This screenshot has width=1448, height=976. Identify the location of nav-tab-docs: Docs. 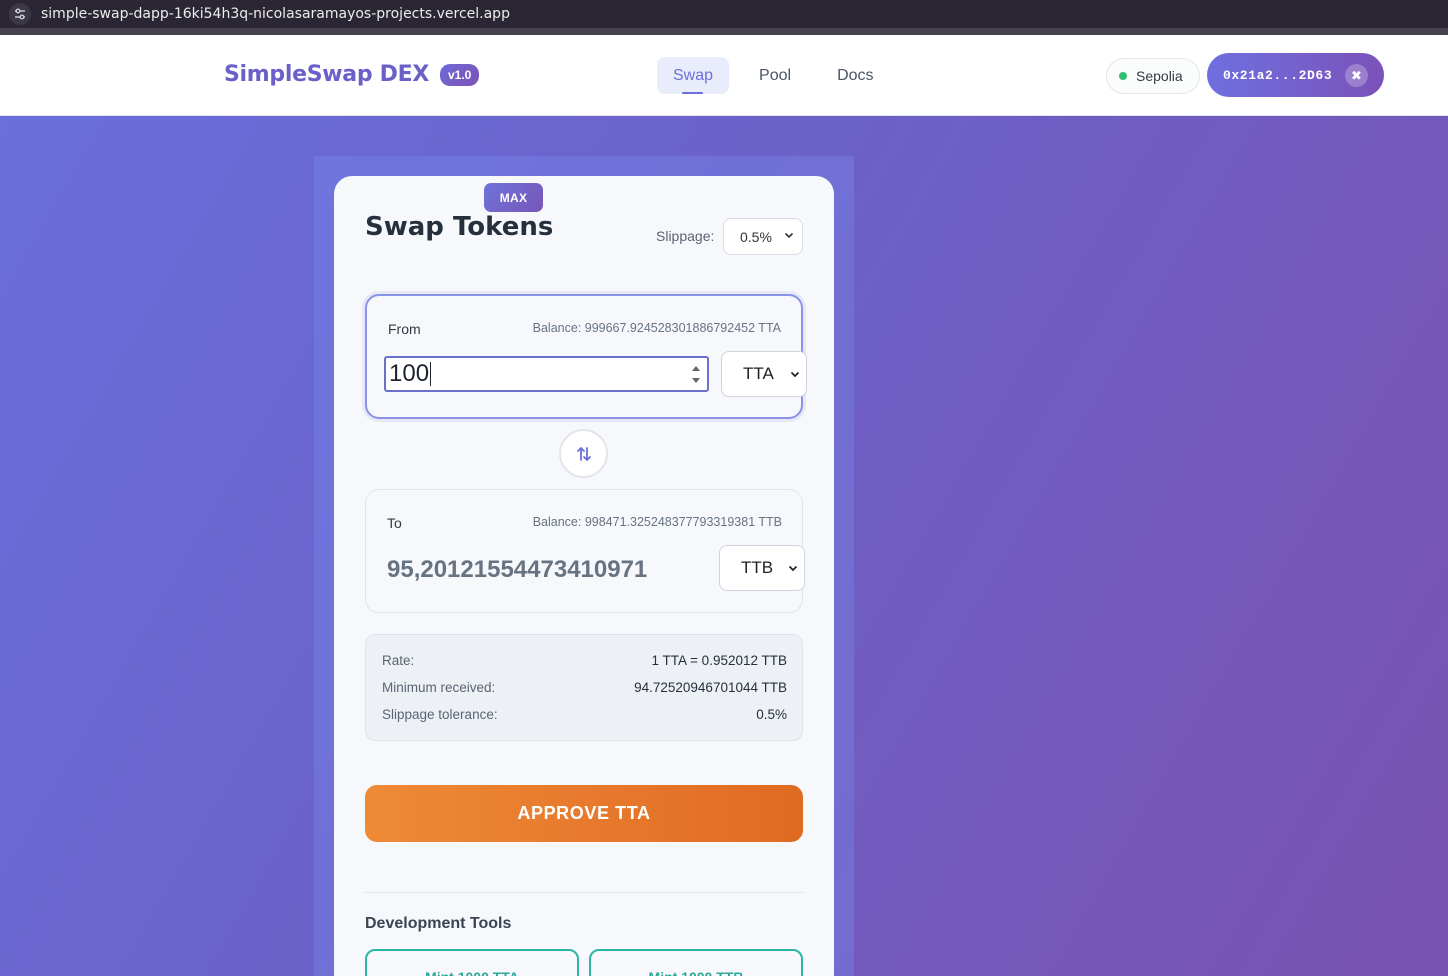
(855, 75).